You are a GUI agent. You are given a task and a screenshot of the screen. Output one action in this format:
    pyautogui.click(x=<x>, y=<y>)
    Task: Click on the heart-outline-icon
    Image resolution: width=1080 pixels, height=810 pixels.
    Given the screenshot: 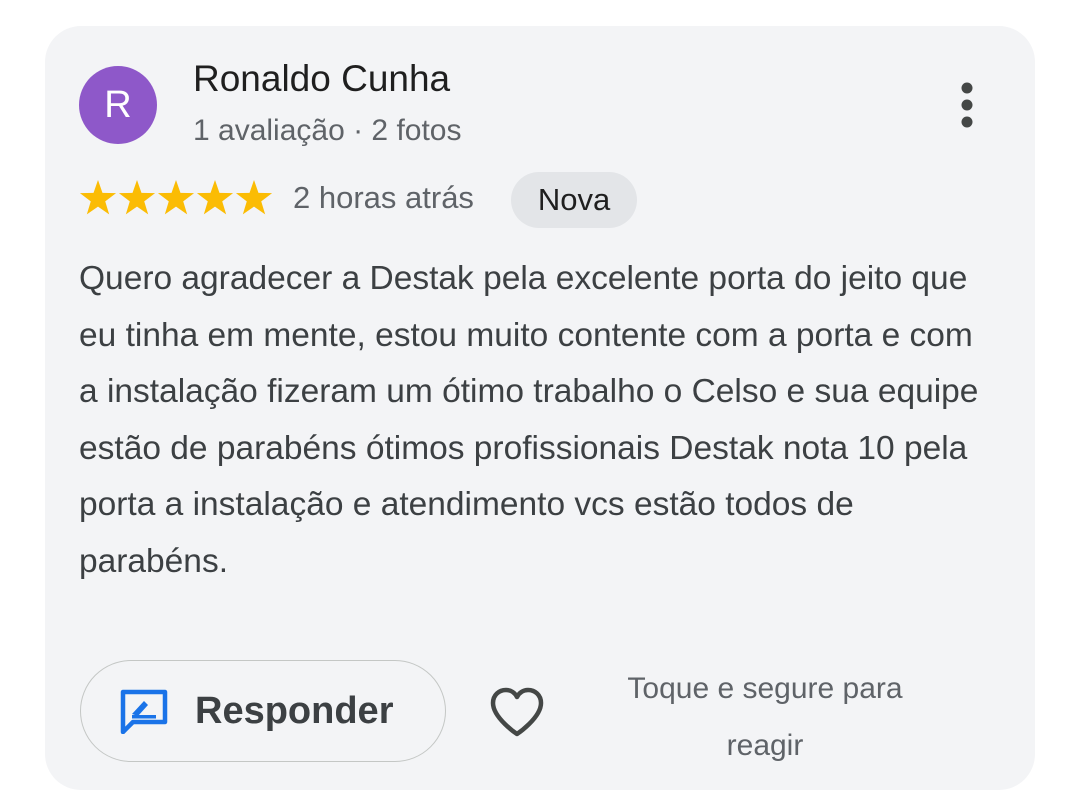 What is the action you would take?
    pyautogui.click(x=517, y=712)
    